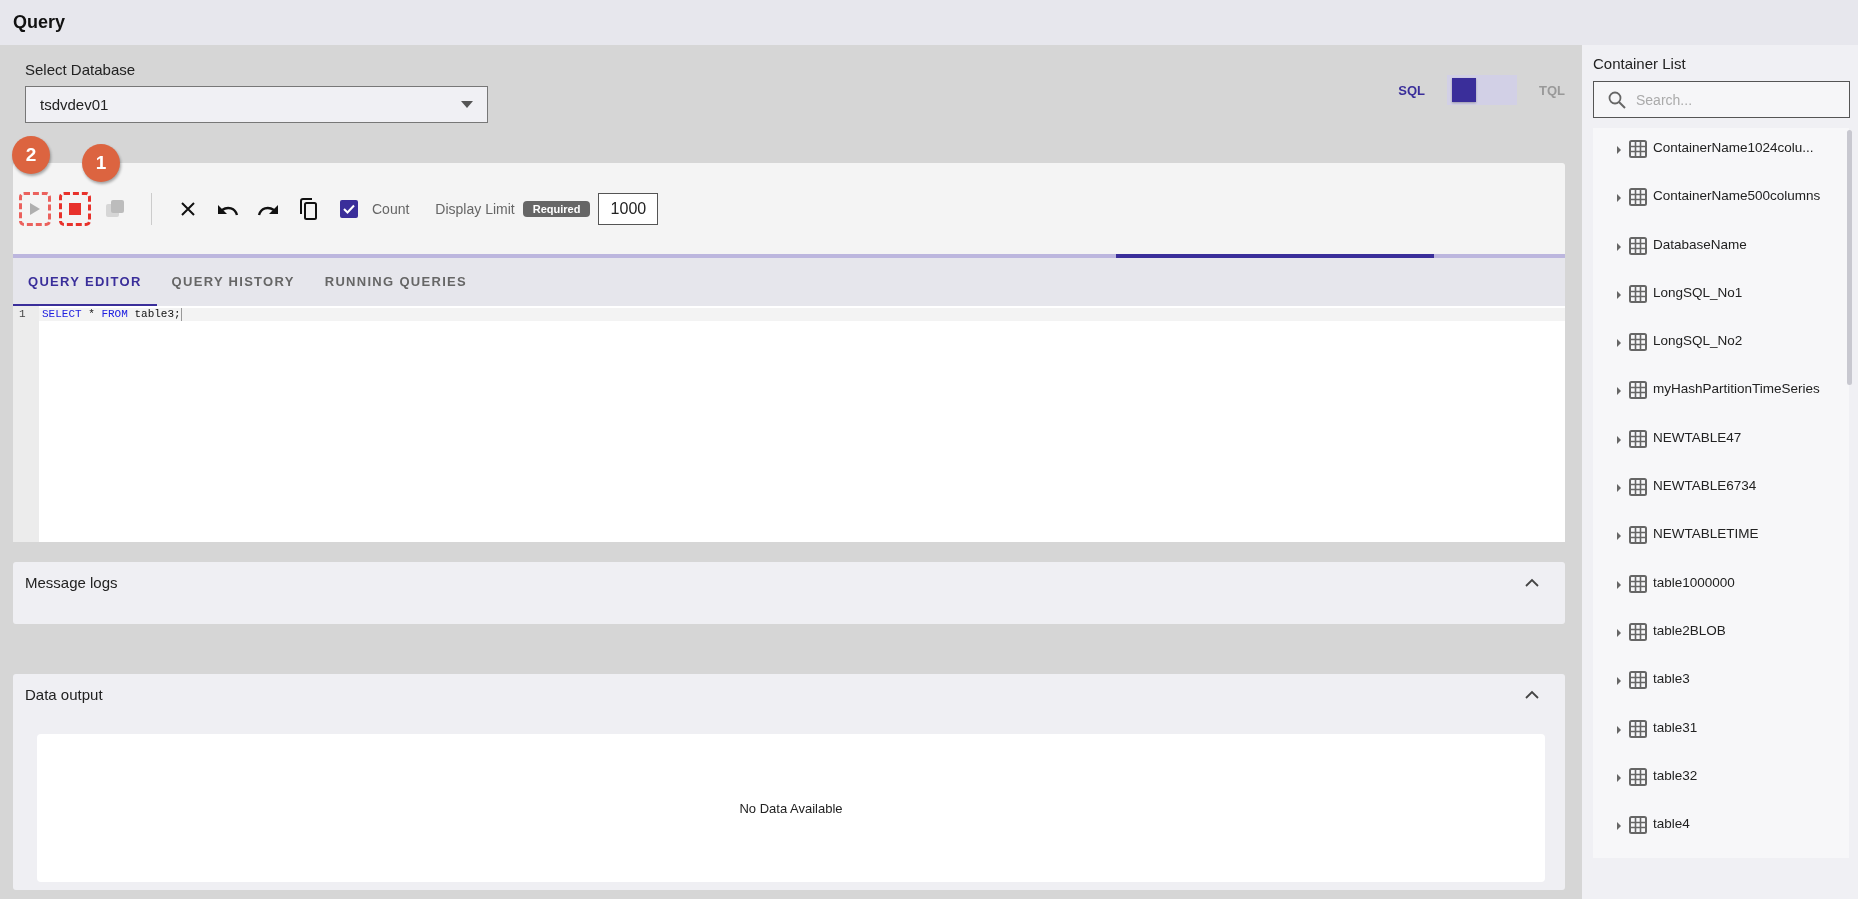  Describe the element at coordinates (1694, 582) in the screenshot. I see `container-name: table1000000` at that location.